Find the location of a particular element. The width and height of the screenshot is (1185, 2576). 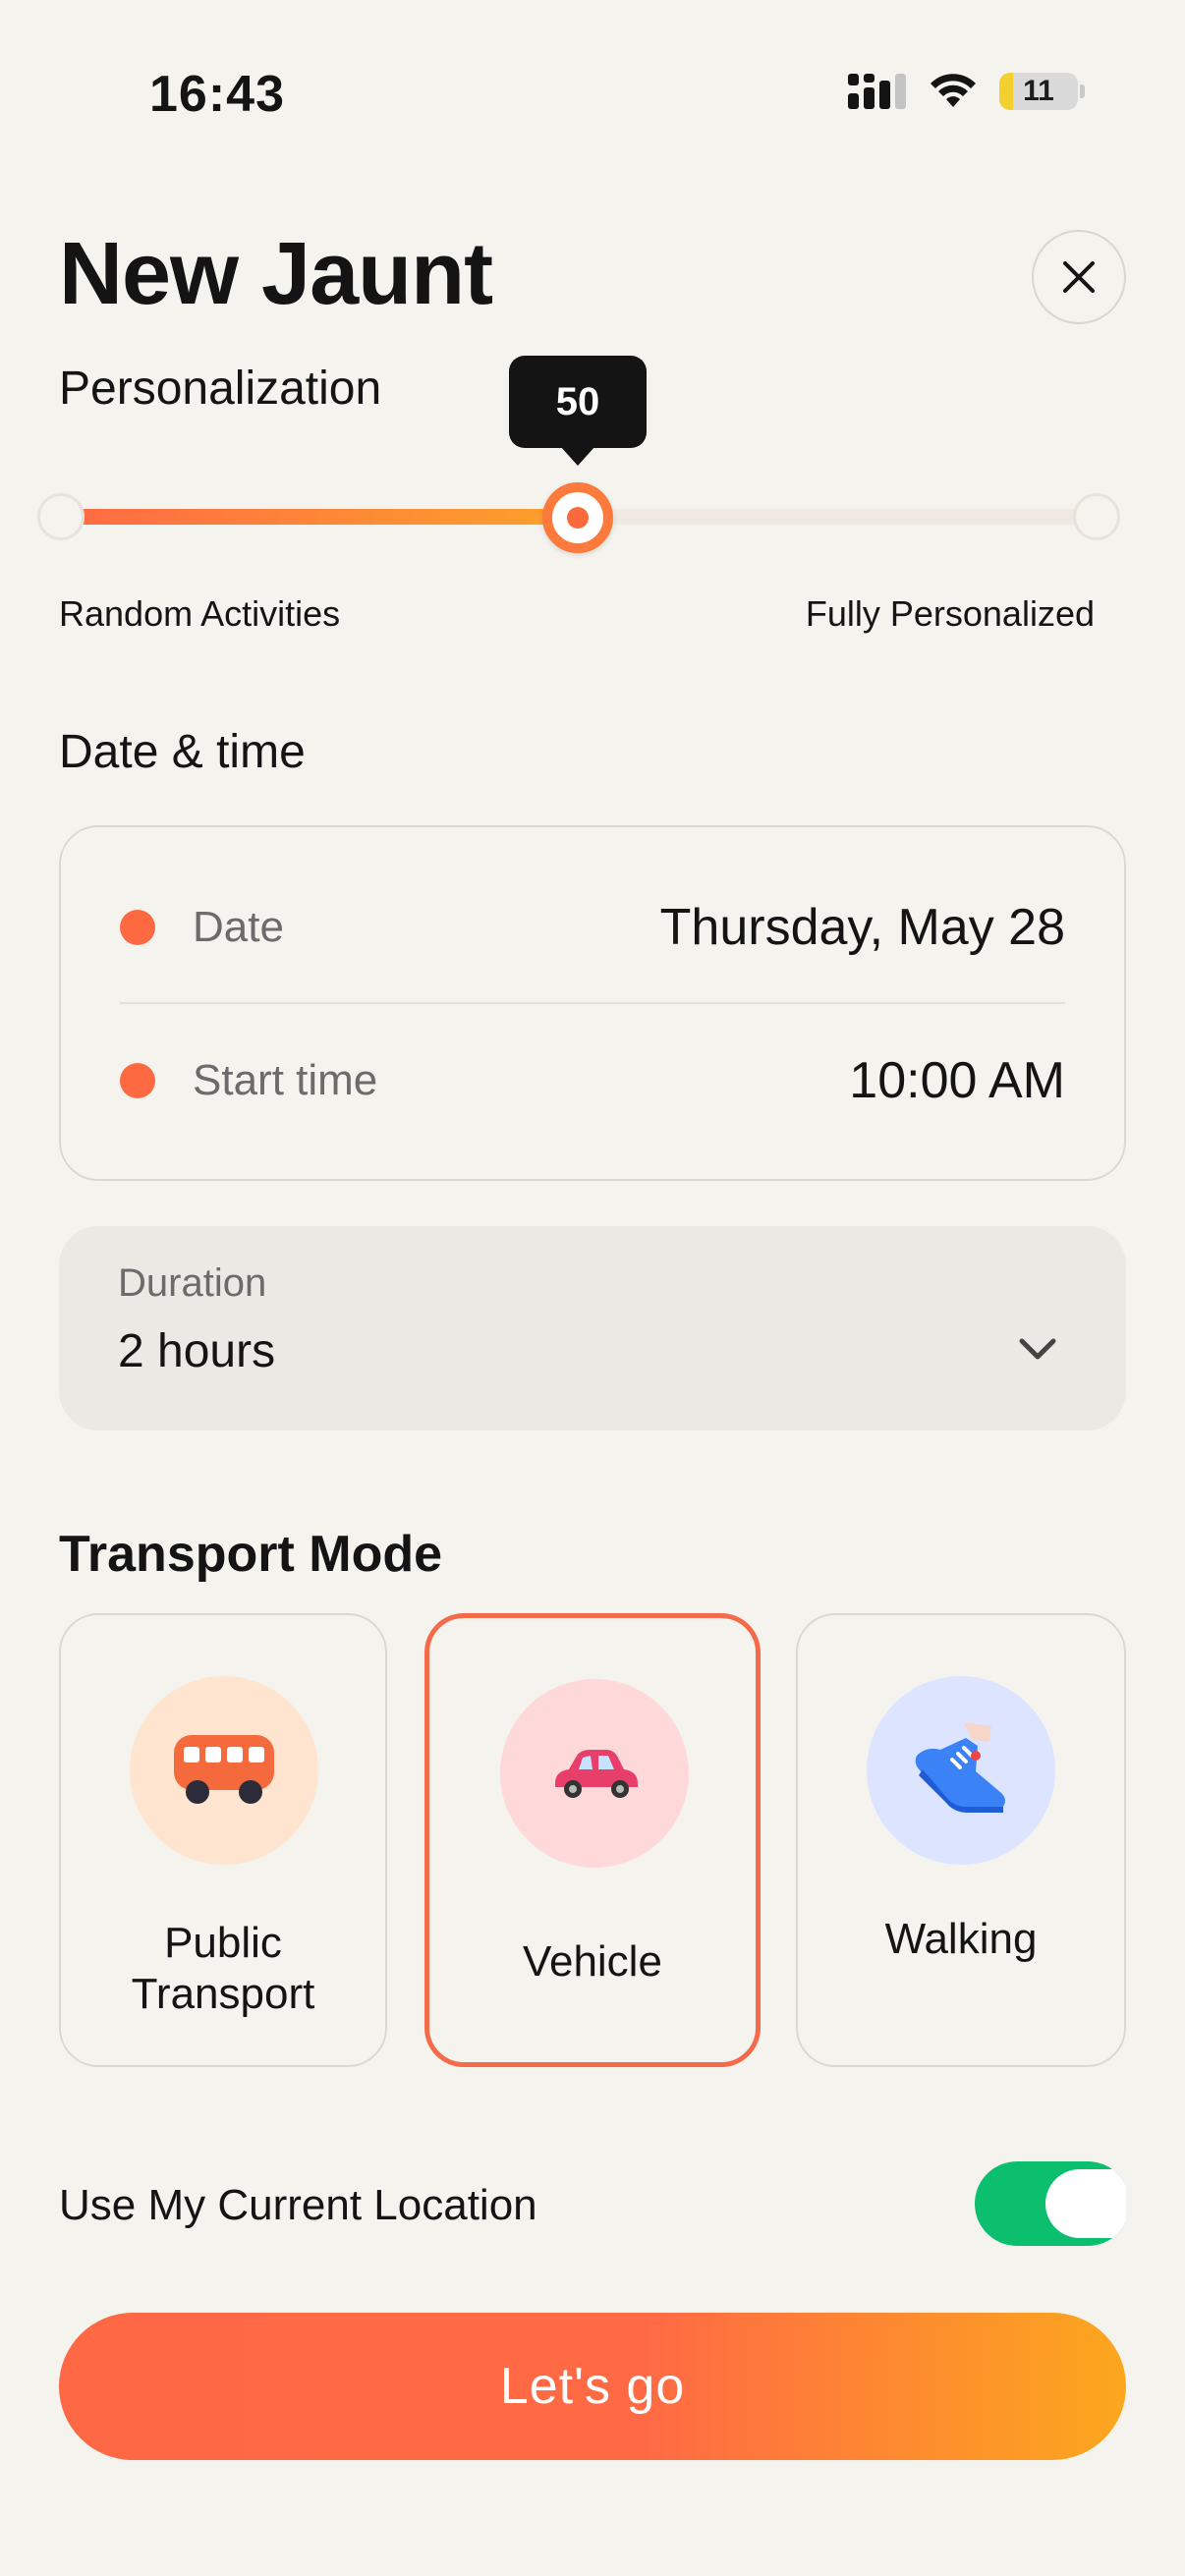

sneaker-icon-circle is located at coordinates (961, 1770).